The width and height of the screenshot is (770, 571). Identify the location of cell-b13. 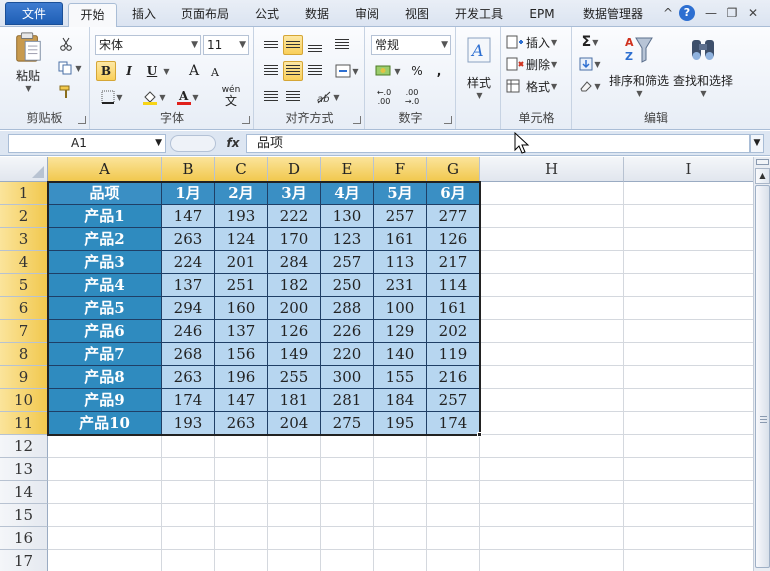
(188, 469).